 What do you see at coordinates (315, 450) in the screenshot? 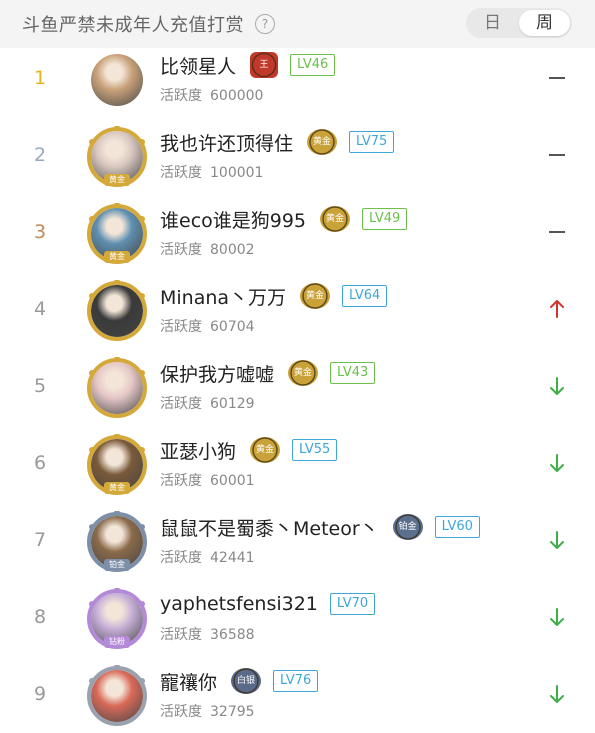
I see `level-badge: LV55` at bounding box center [315, 450].